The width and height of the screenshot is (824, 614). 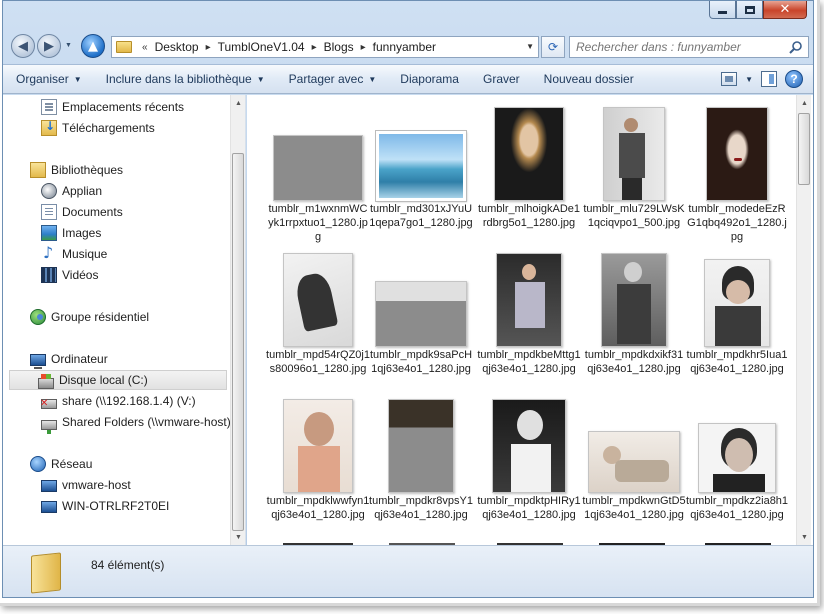 What do you see at coordinates (530, 46) in the screenshot?
I see `address-dropdown-icon: ▼` at bounding box center [530, 46].